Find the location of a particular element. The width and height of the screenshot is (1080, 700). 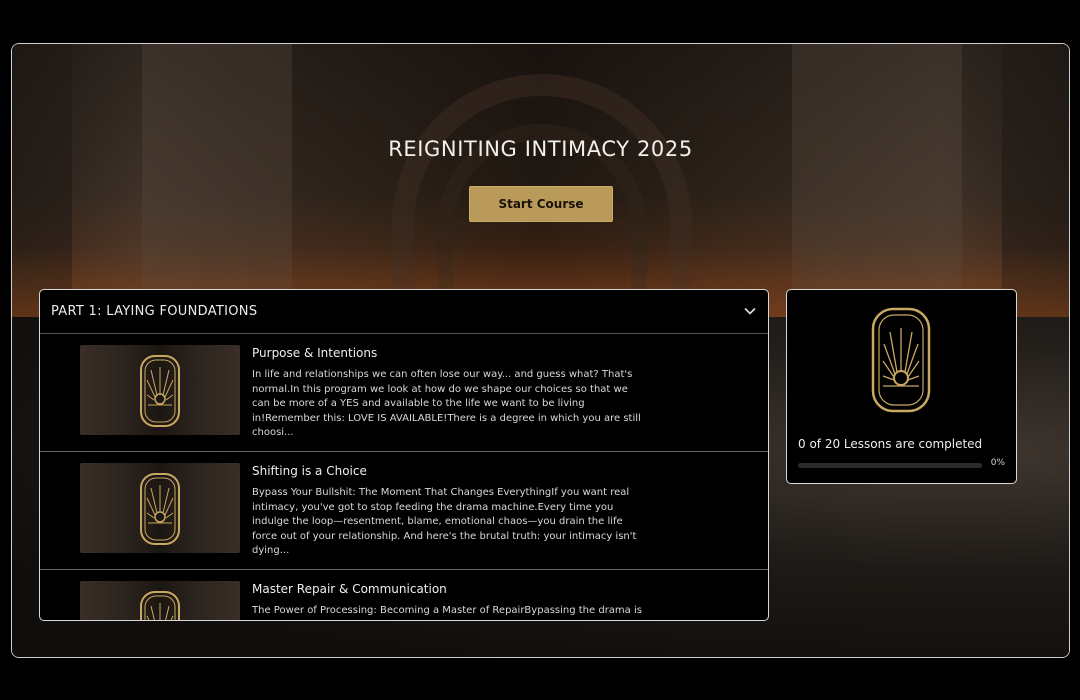

lesson-title: Shifting is a Choice is located at coordinates (309, 471).